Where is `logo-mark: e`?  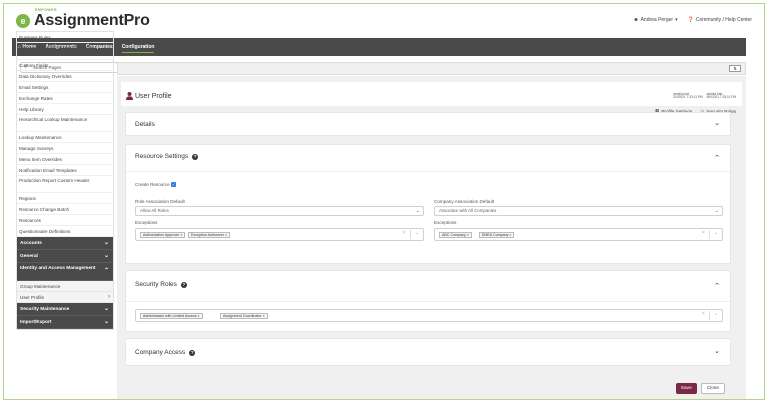 logo-mark: e is located at coordinates (23, 21).